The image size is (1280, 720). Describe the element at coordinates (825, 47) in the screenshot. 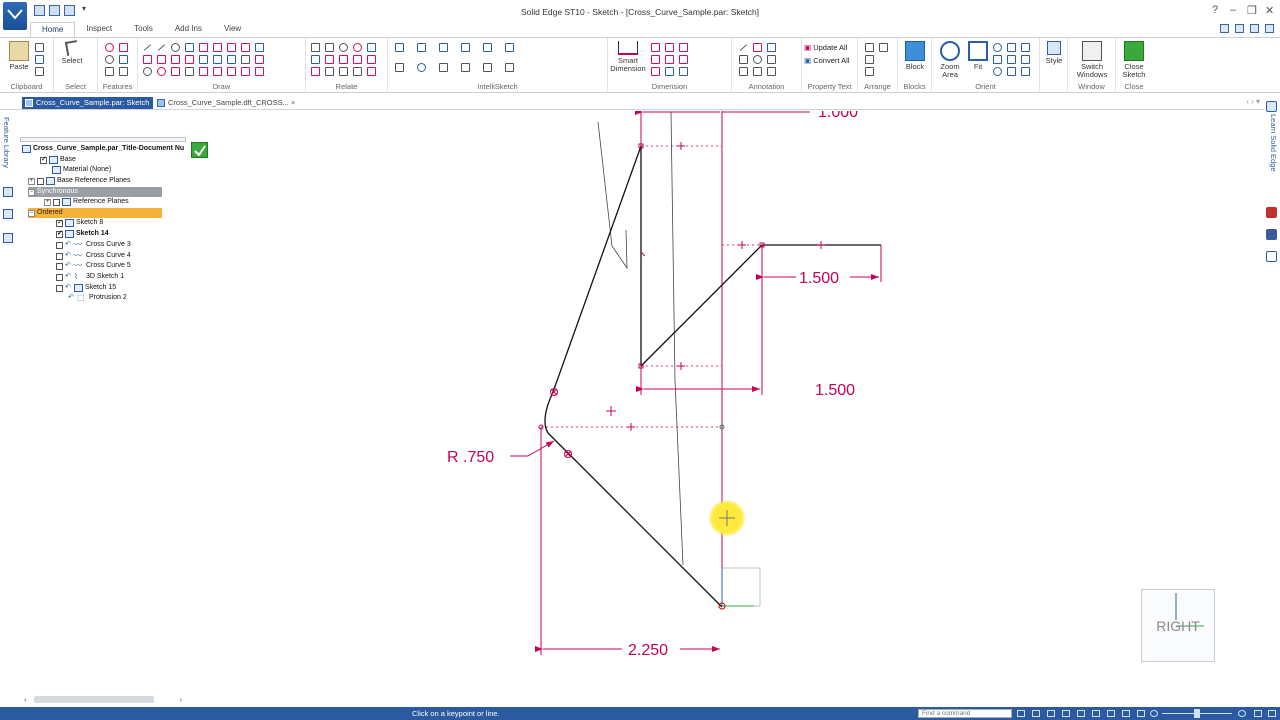

I see `update-all-button: ▣ Update All` at that location.